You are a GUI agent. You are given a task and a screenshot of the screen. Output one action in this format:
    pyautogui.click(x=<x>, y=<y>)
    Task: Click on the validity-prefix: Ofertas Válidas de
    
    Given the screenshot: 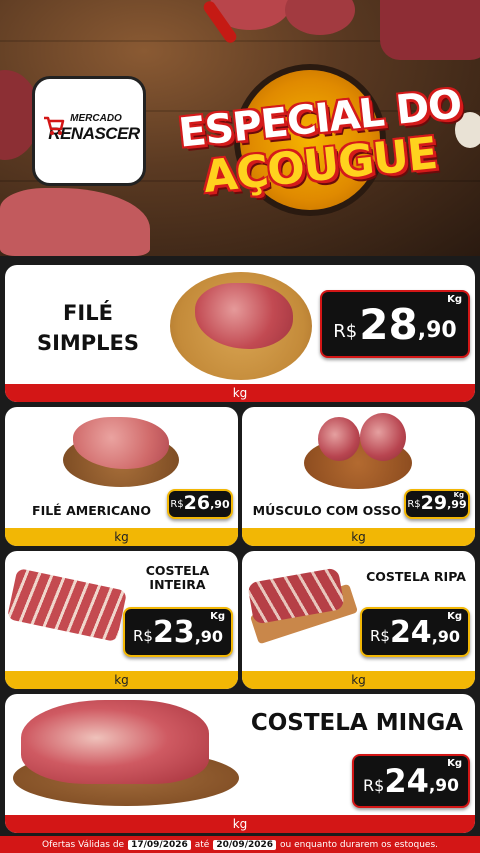 What is the action you would take?
    pyautogui.click(x=83, y=844)
    